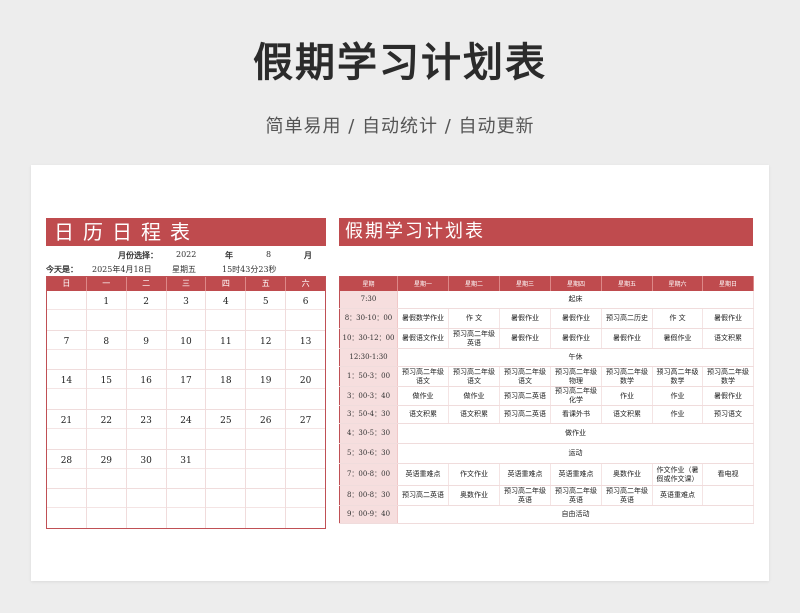  I want to click on calendar-day-cell: 7, so click(67, 350).